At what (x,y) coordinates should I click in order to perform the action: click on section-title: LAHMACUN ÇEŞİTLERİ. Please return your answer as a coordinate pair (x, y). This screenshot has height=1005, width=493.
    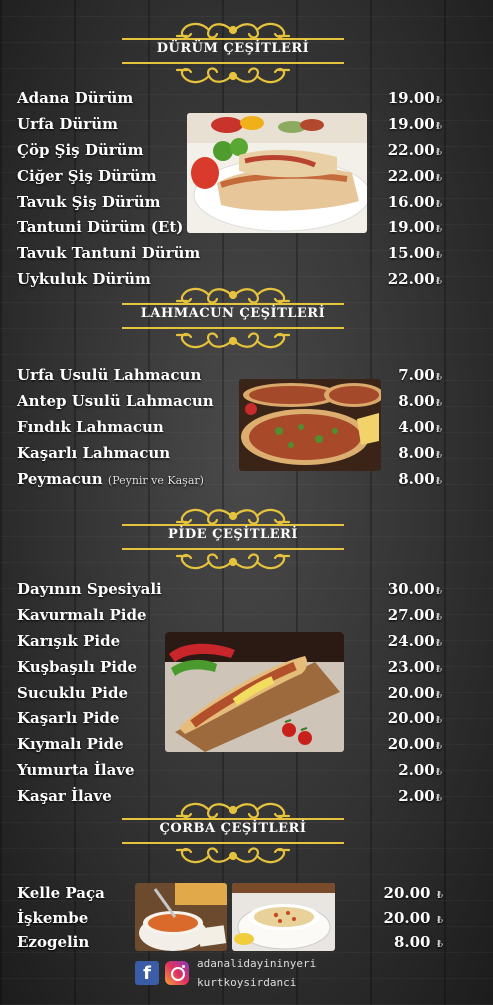
    Looking at the image, I should click on (233, 313).